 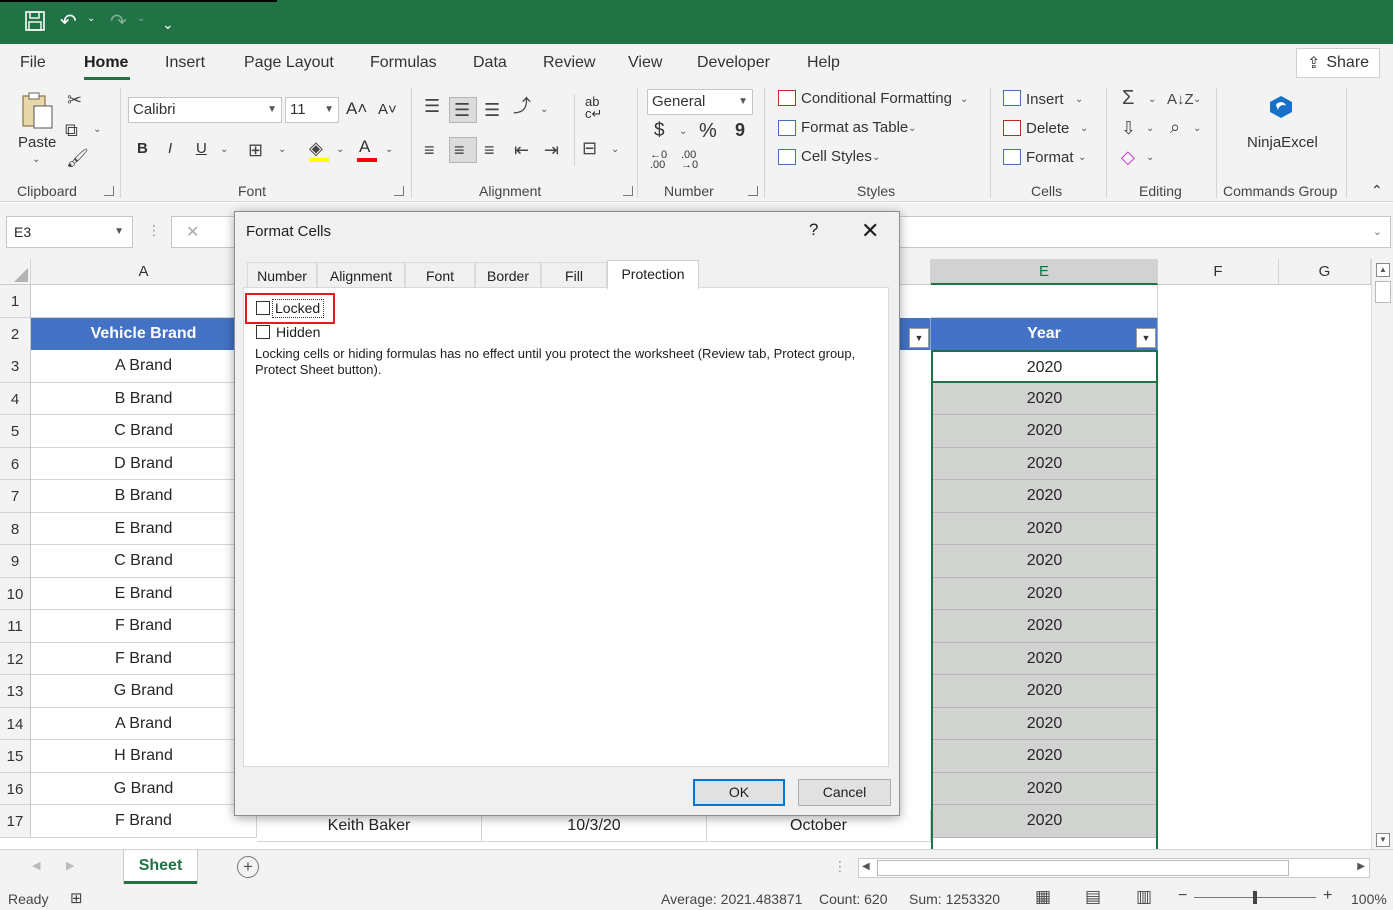 What do you see at coordinates (1044, 272) in the screenshot?
I see `column-header-e: E` at bounding box center [1044, 272].